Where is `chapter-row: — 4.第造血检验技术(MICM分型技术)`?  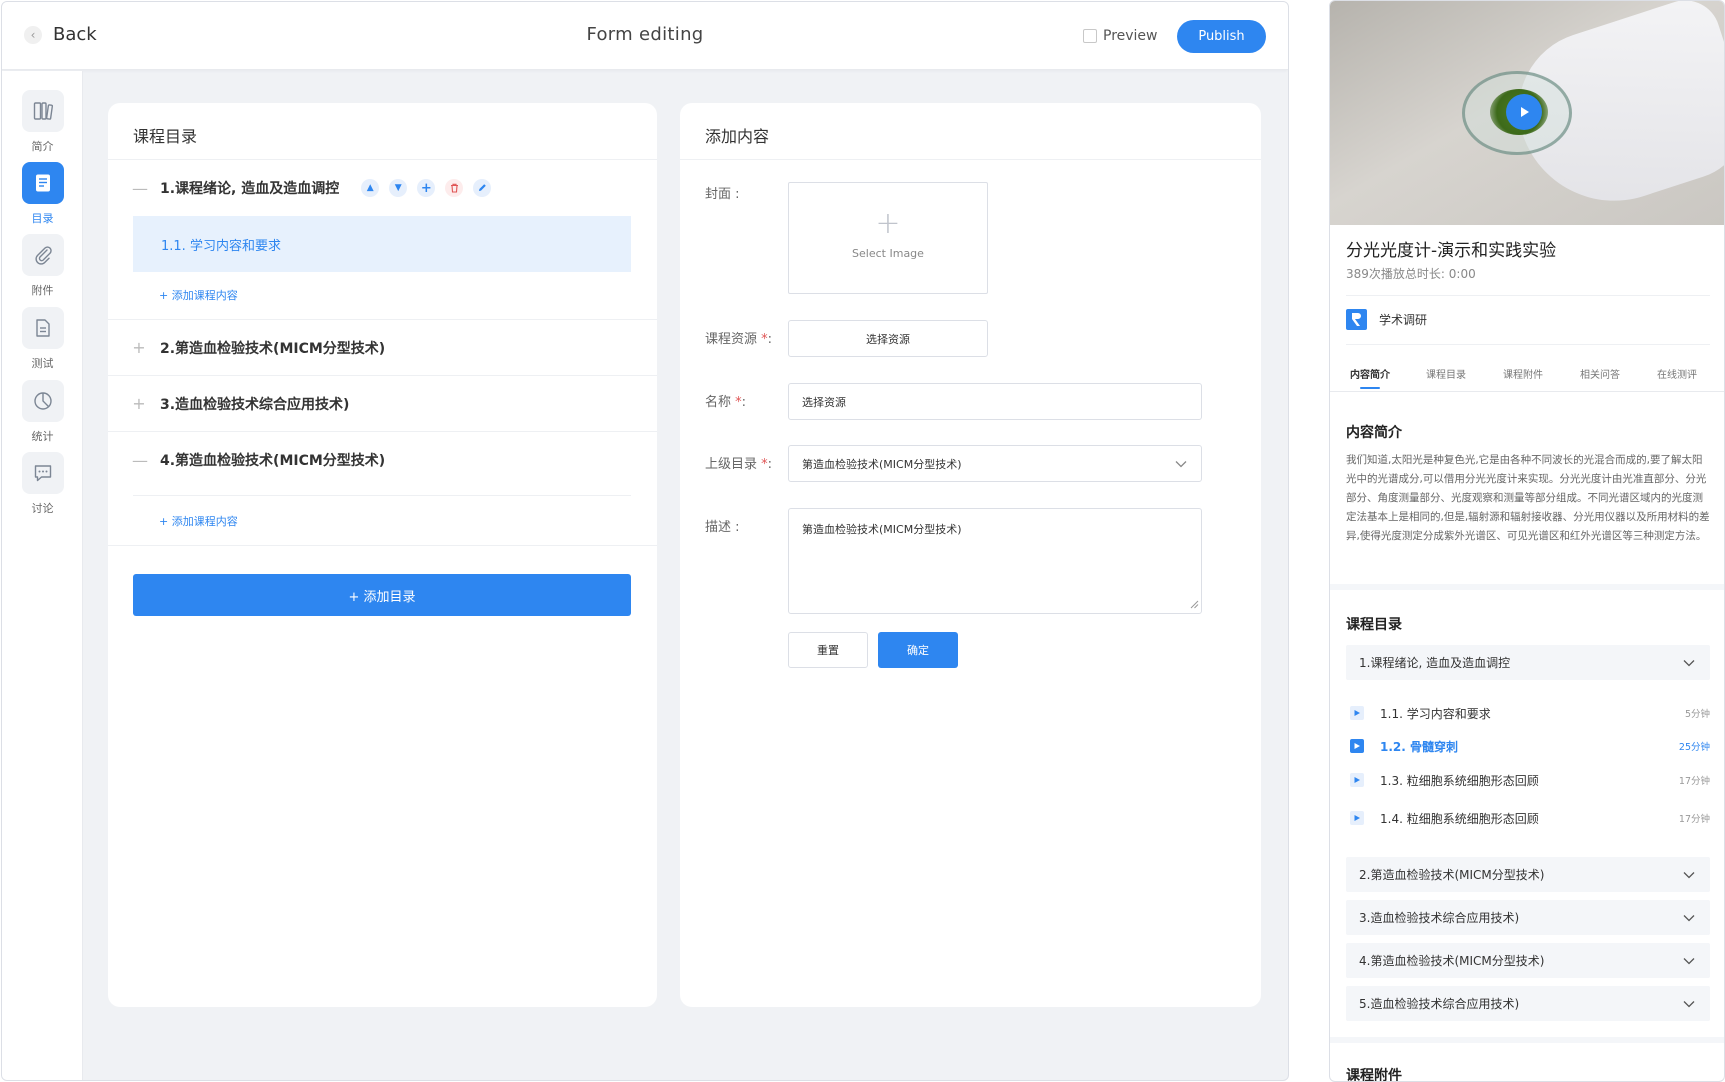 chapter-row: — 4.第造血检验技术(MICM分型技术) is located at coordinates (382, 460).